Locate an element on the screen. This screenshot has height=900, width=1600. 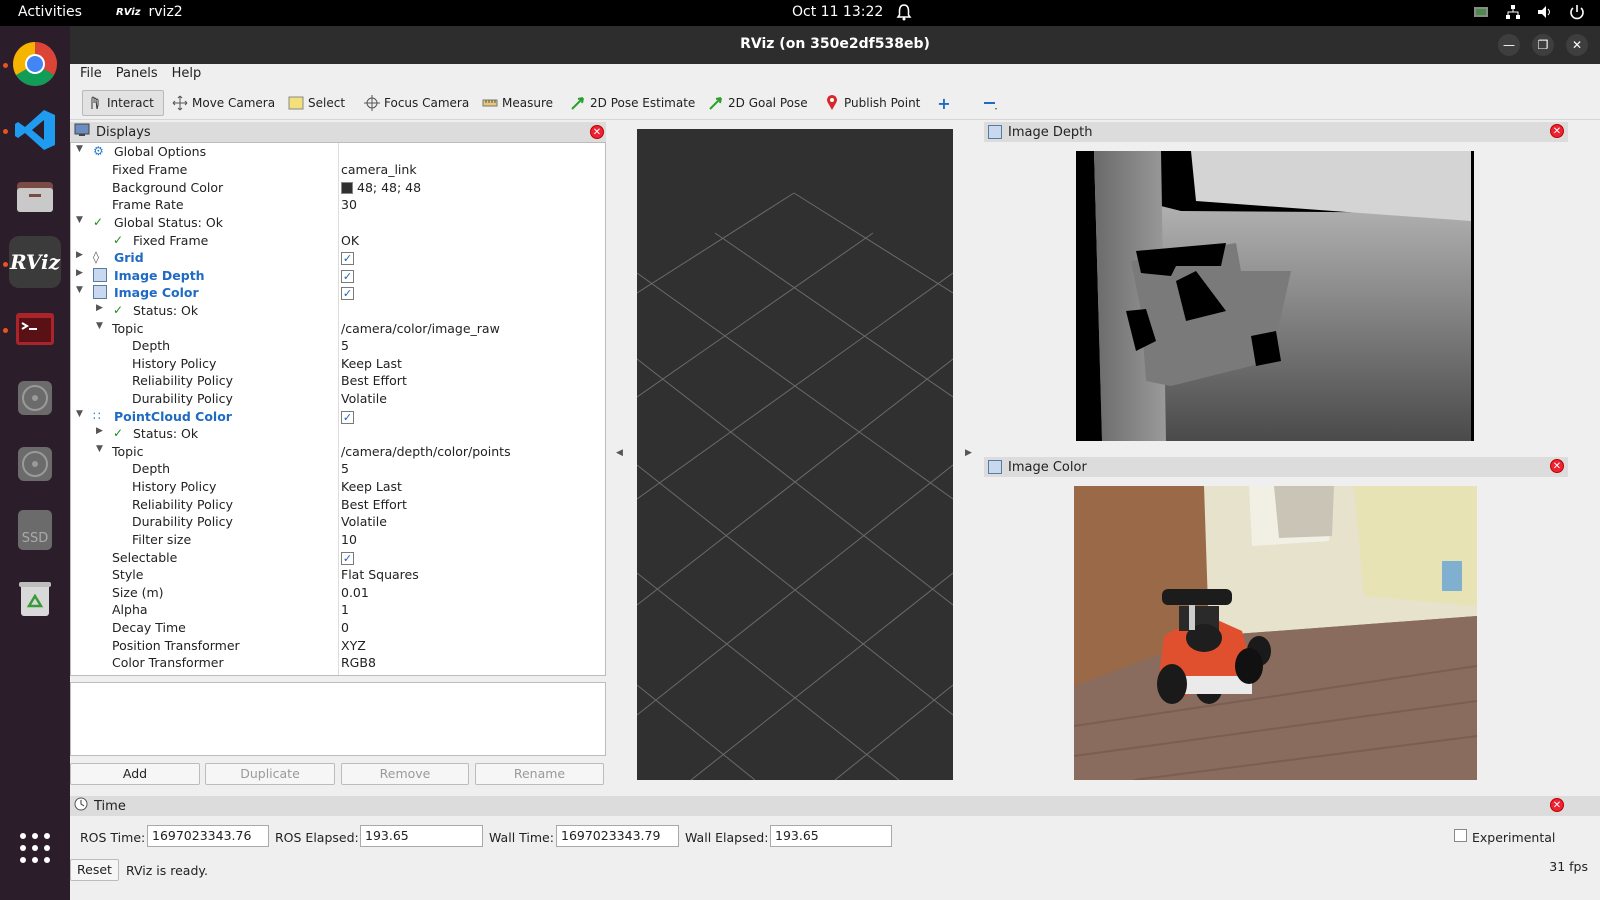
add-button: Add is located at coordinates (135, 774).